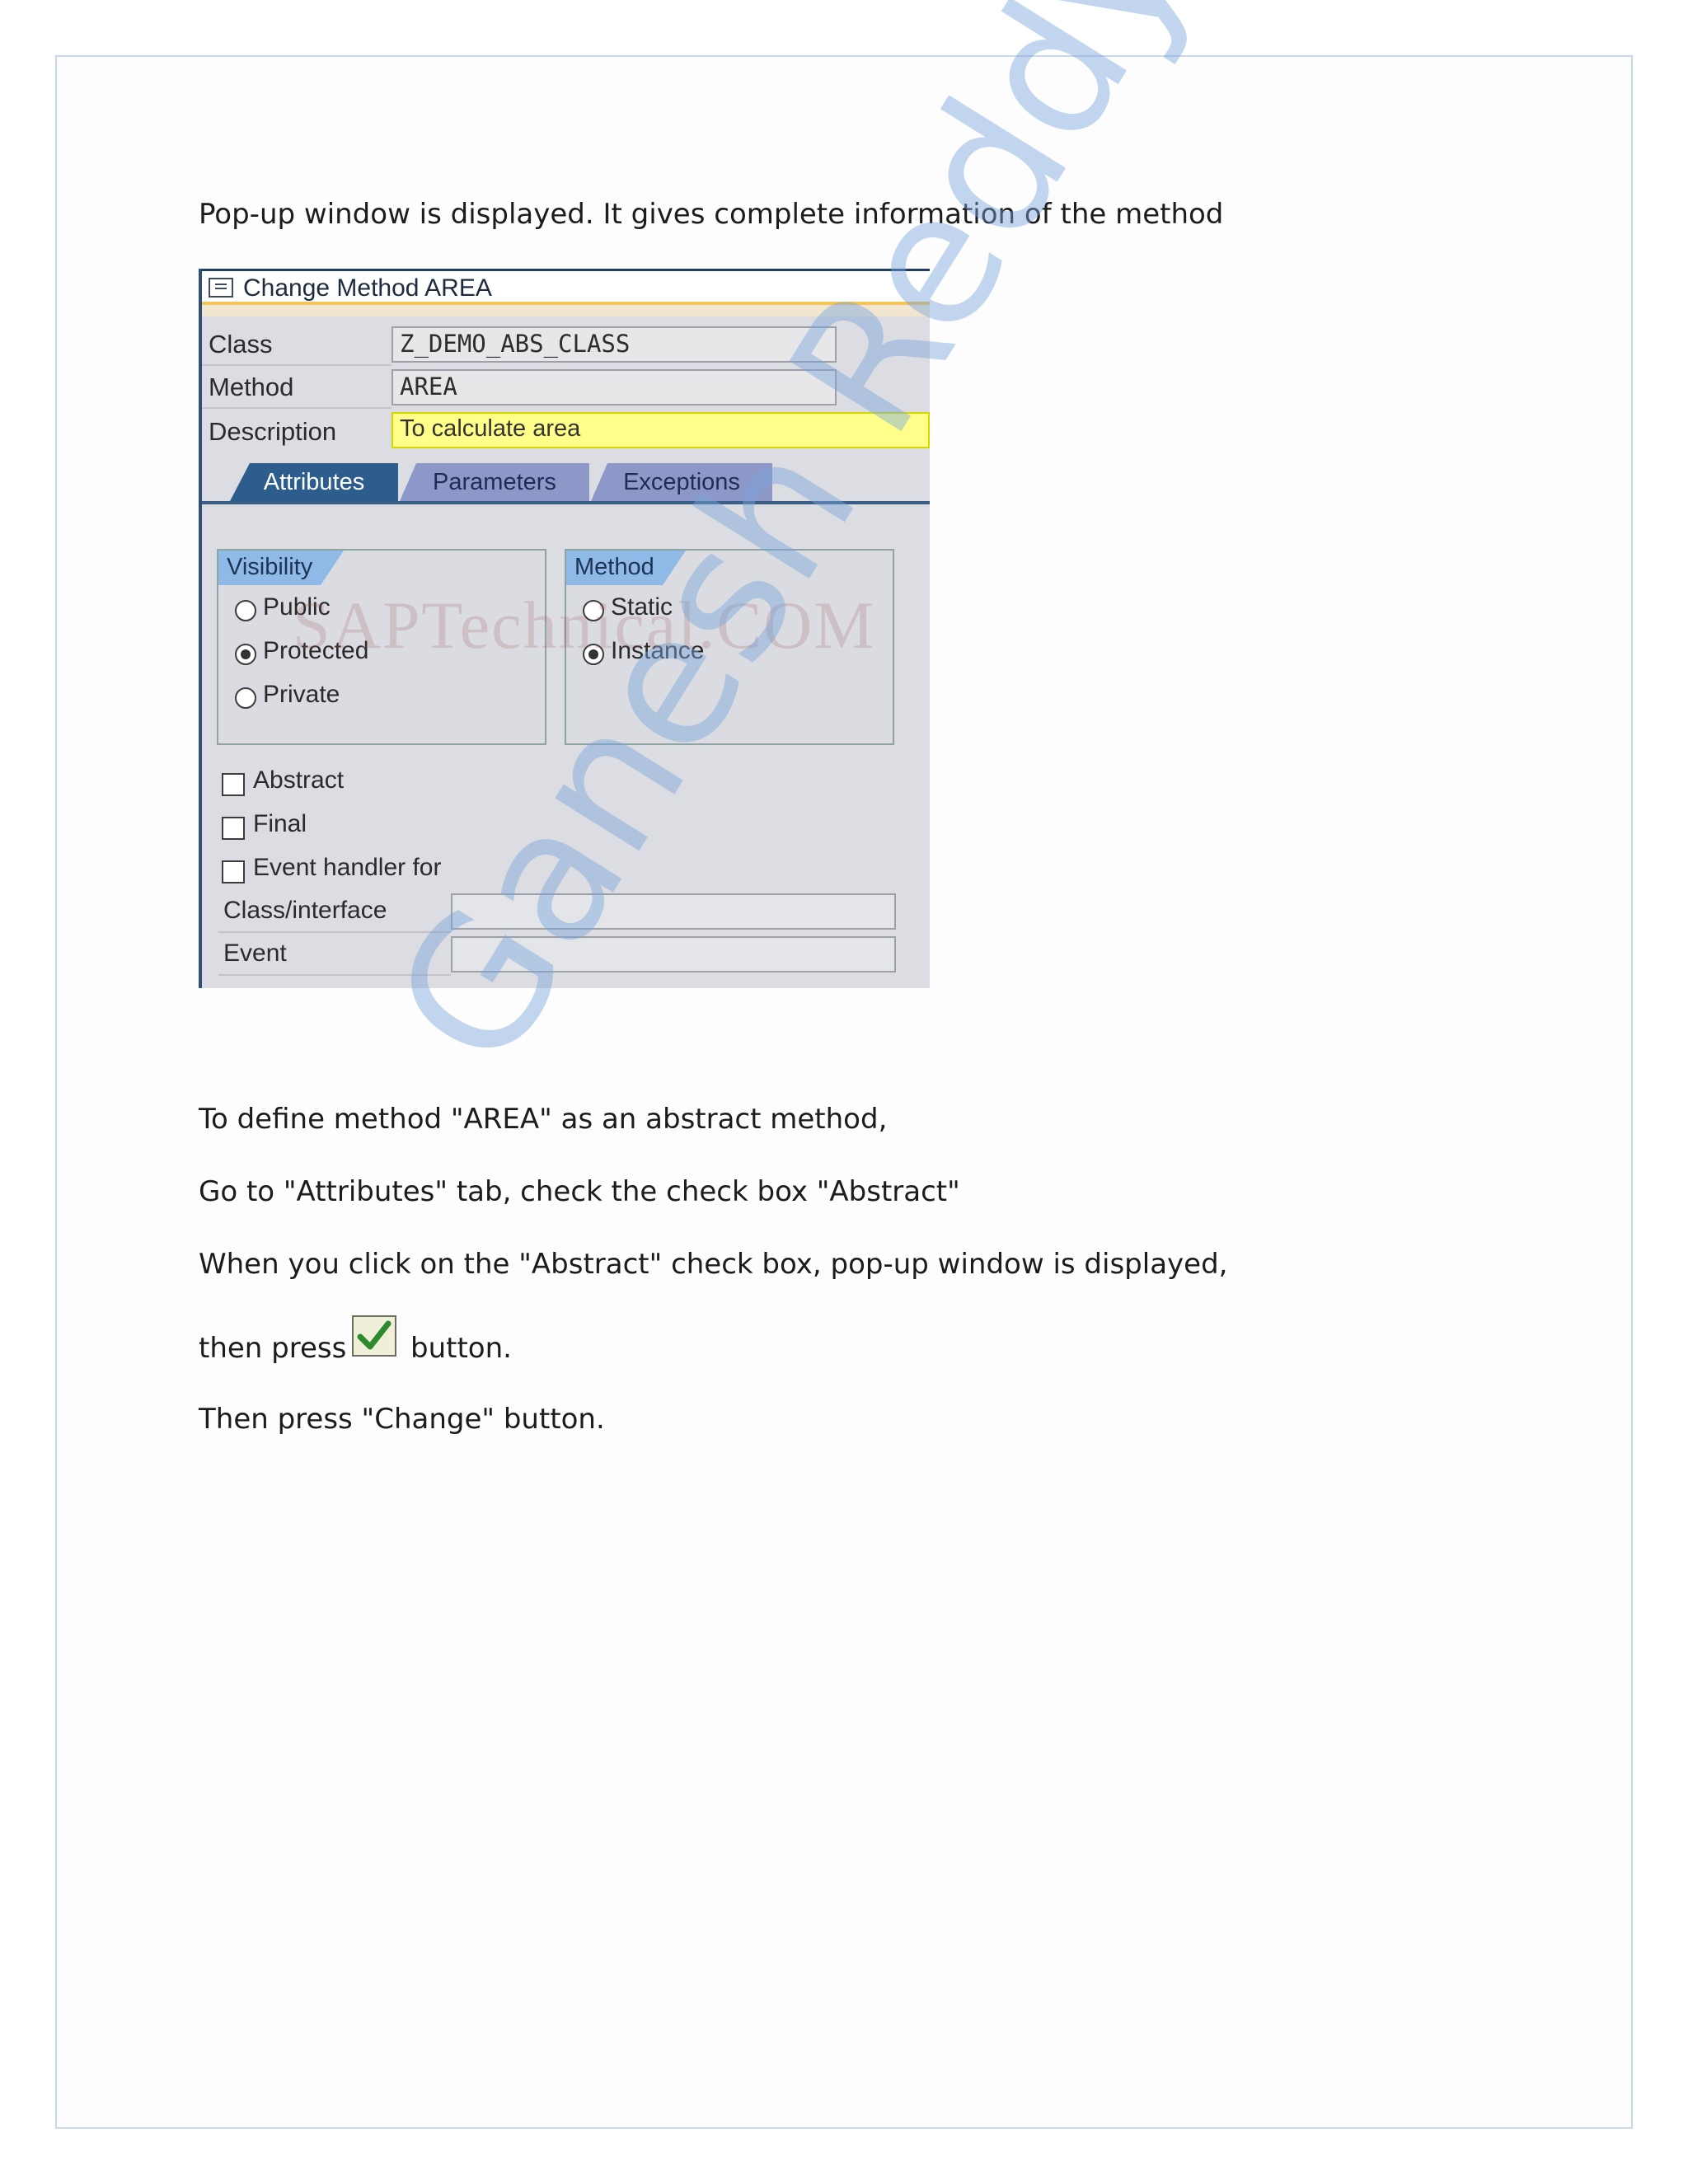 This screenshot has height=2184, width=1688. What do you see at coordinates (246, 654) in the screenshot?
I see `protected-radio` at bounding box center [246, 654].